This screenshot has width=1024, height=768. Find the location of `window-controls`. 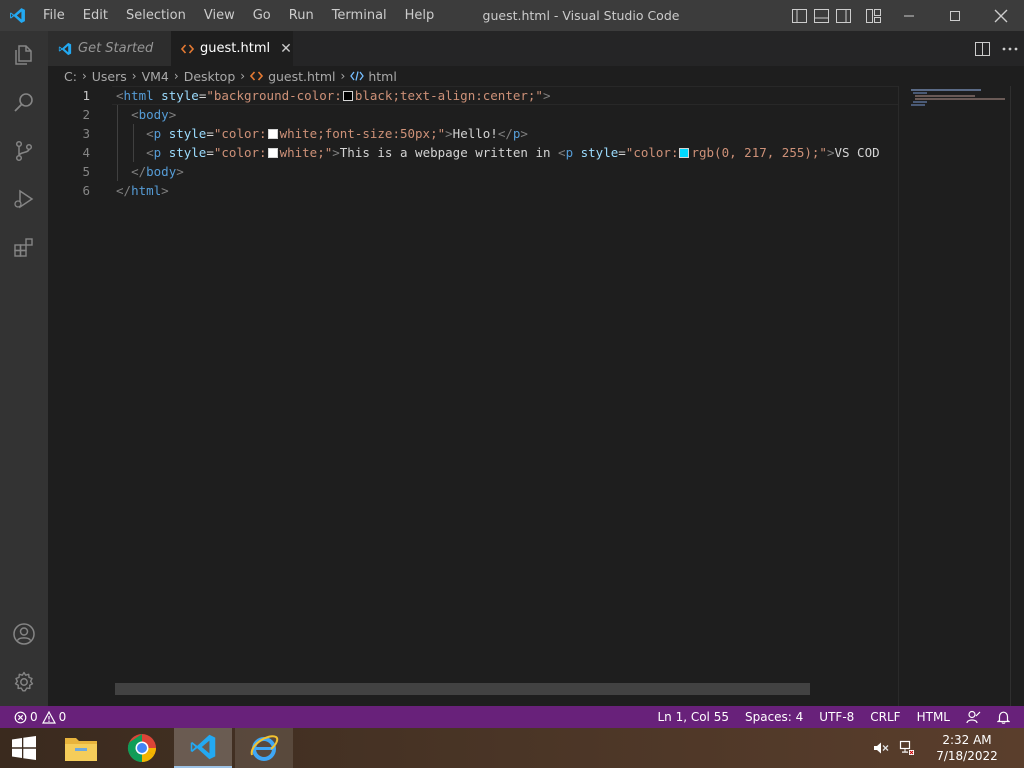

window-controls is located at coordinates (955, 15).